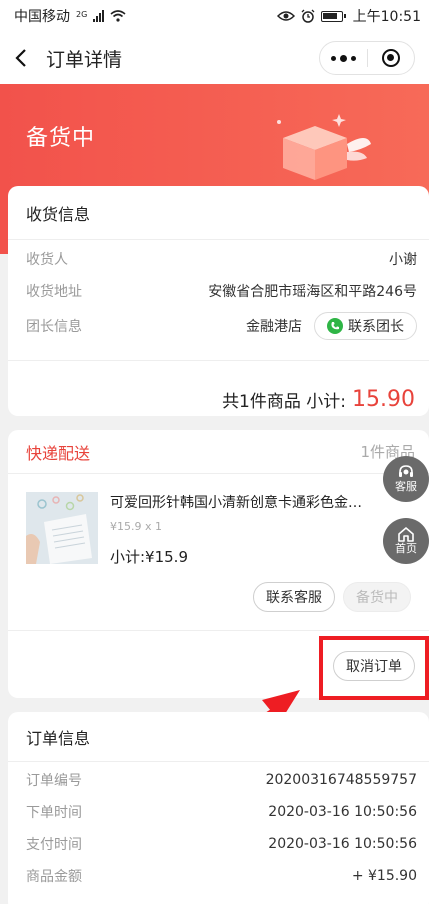  What do you see at coordinates (241, 503) in the screenshot?
I see `product-name: 可爱回形针韩国小清新创意卡通彩色金属曲别针` at bounding box center [241, 503].